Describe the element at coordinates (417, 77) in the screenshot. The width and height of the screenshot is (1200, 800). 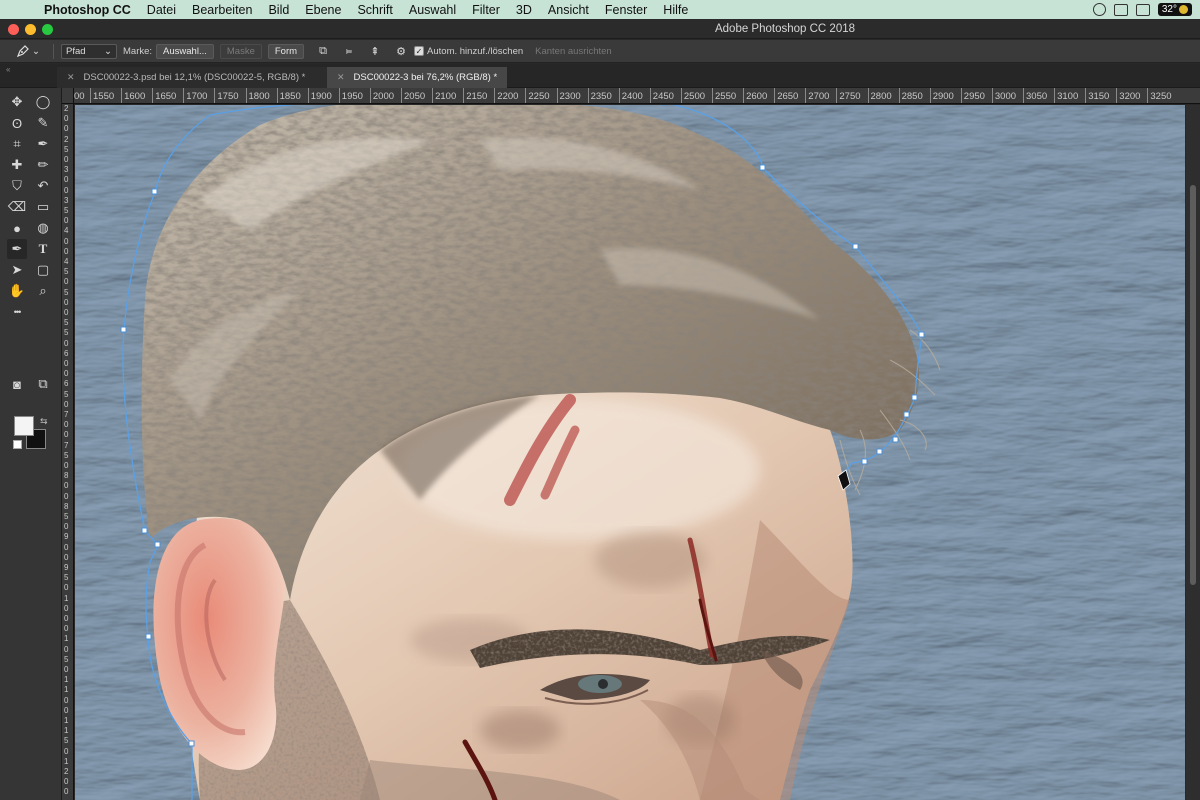
I see `tab-document-2: ✕ DSC00022-3 bei 76,2% (RGB/8) *` at that location.